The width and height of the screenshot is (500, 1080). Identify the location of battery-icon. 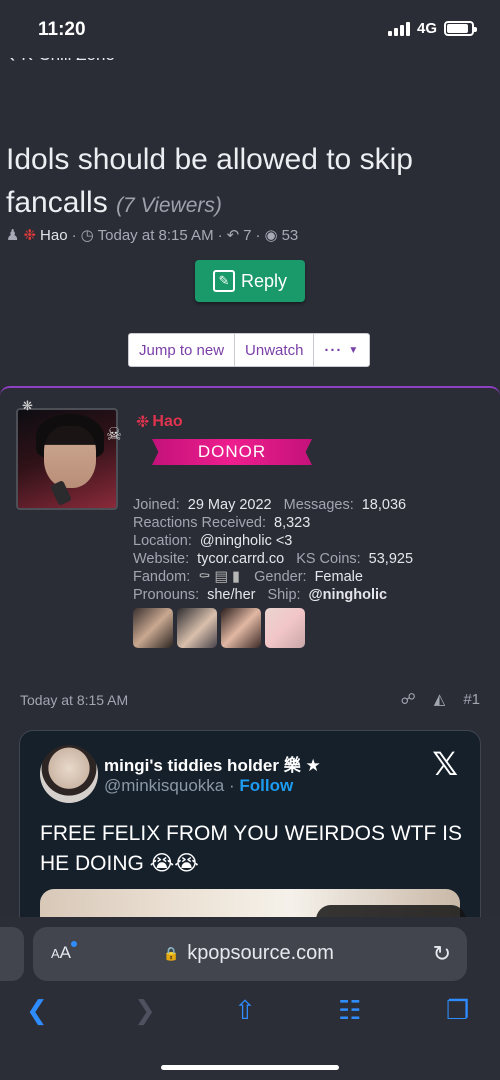
(460, 28).